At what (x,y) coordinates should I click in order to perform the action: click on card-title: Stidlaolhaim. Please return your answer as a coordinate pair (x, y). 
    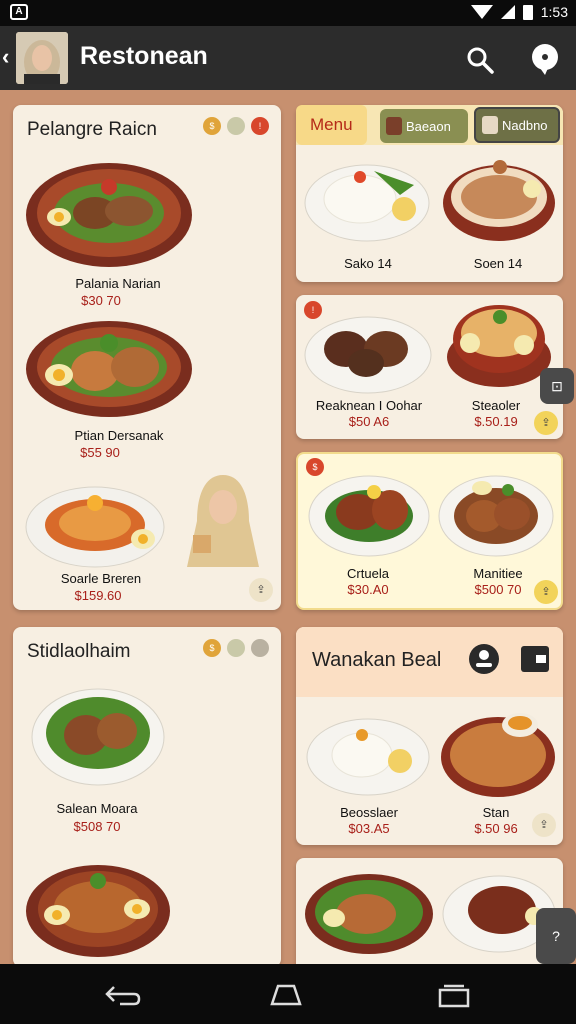
    Looking at the image, I should click on (79, 651).